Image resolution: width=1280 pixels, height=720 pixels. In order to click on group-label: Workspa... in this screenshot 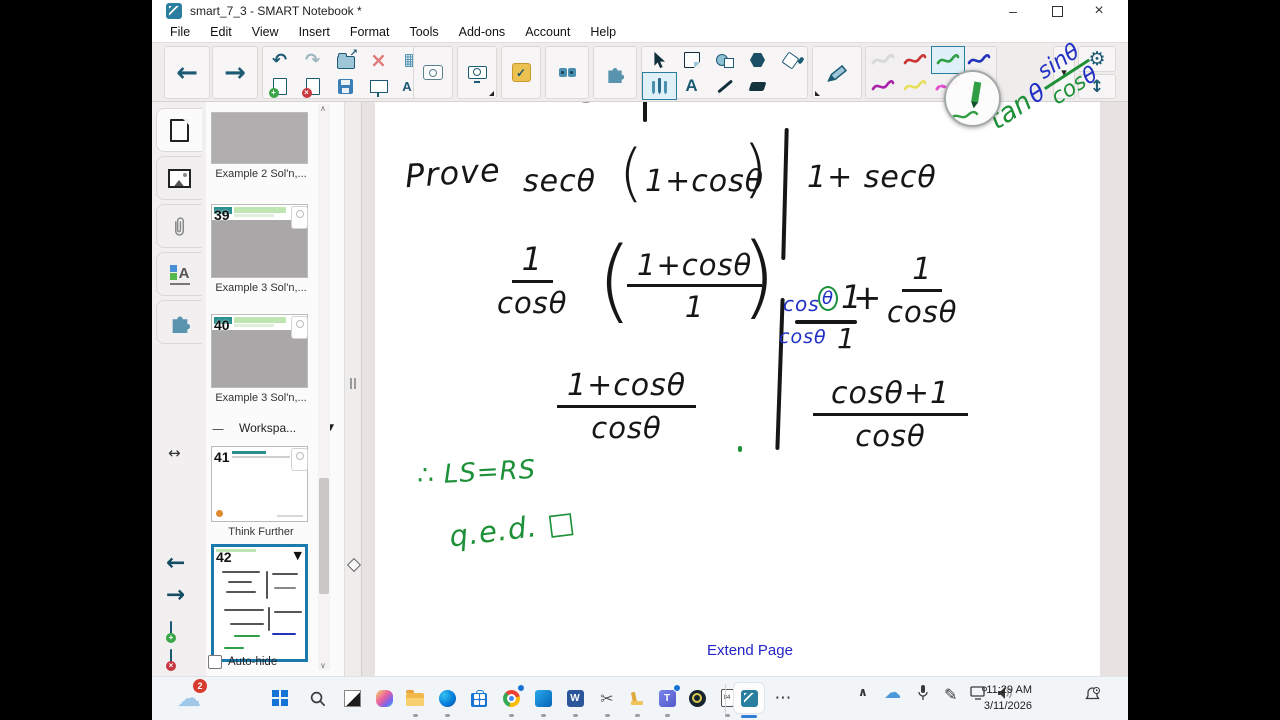, I will do `click(268, 428)`.